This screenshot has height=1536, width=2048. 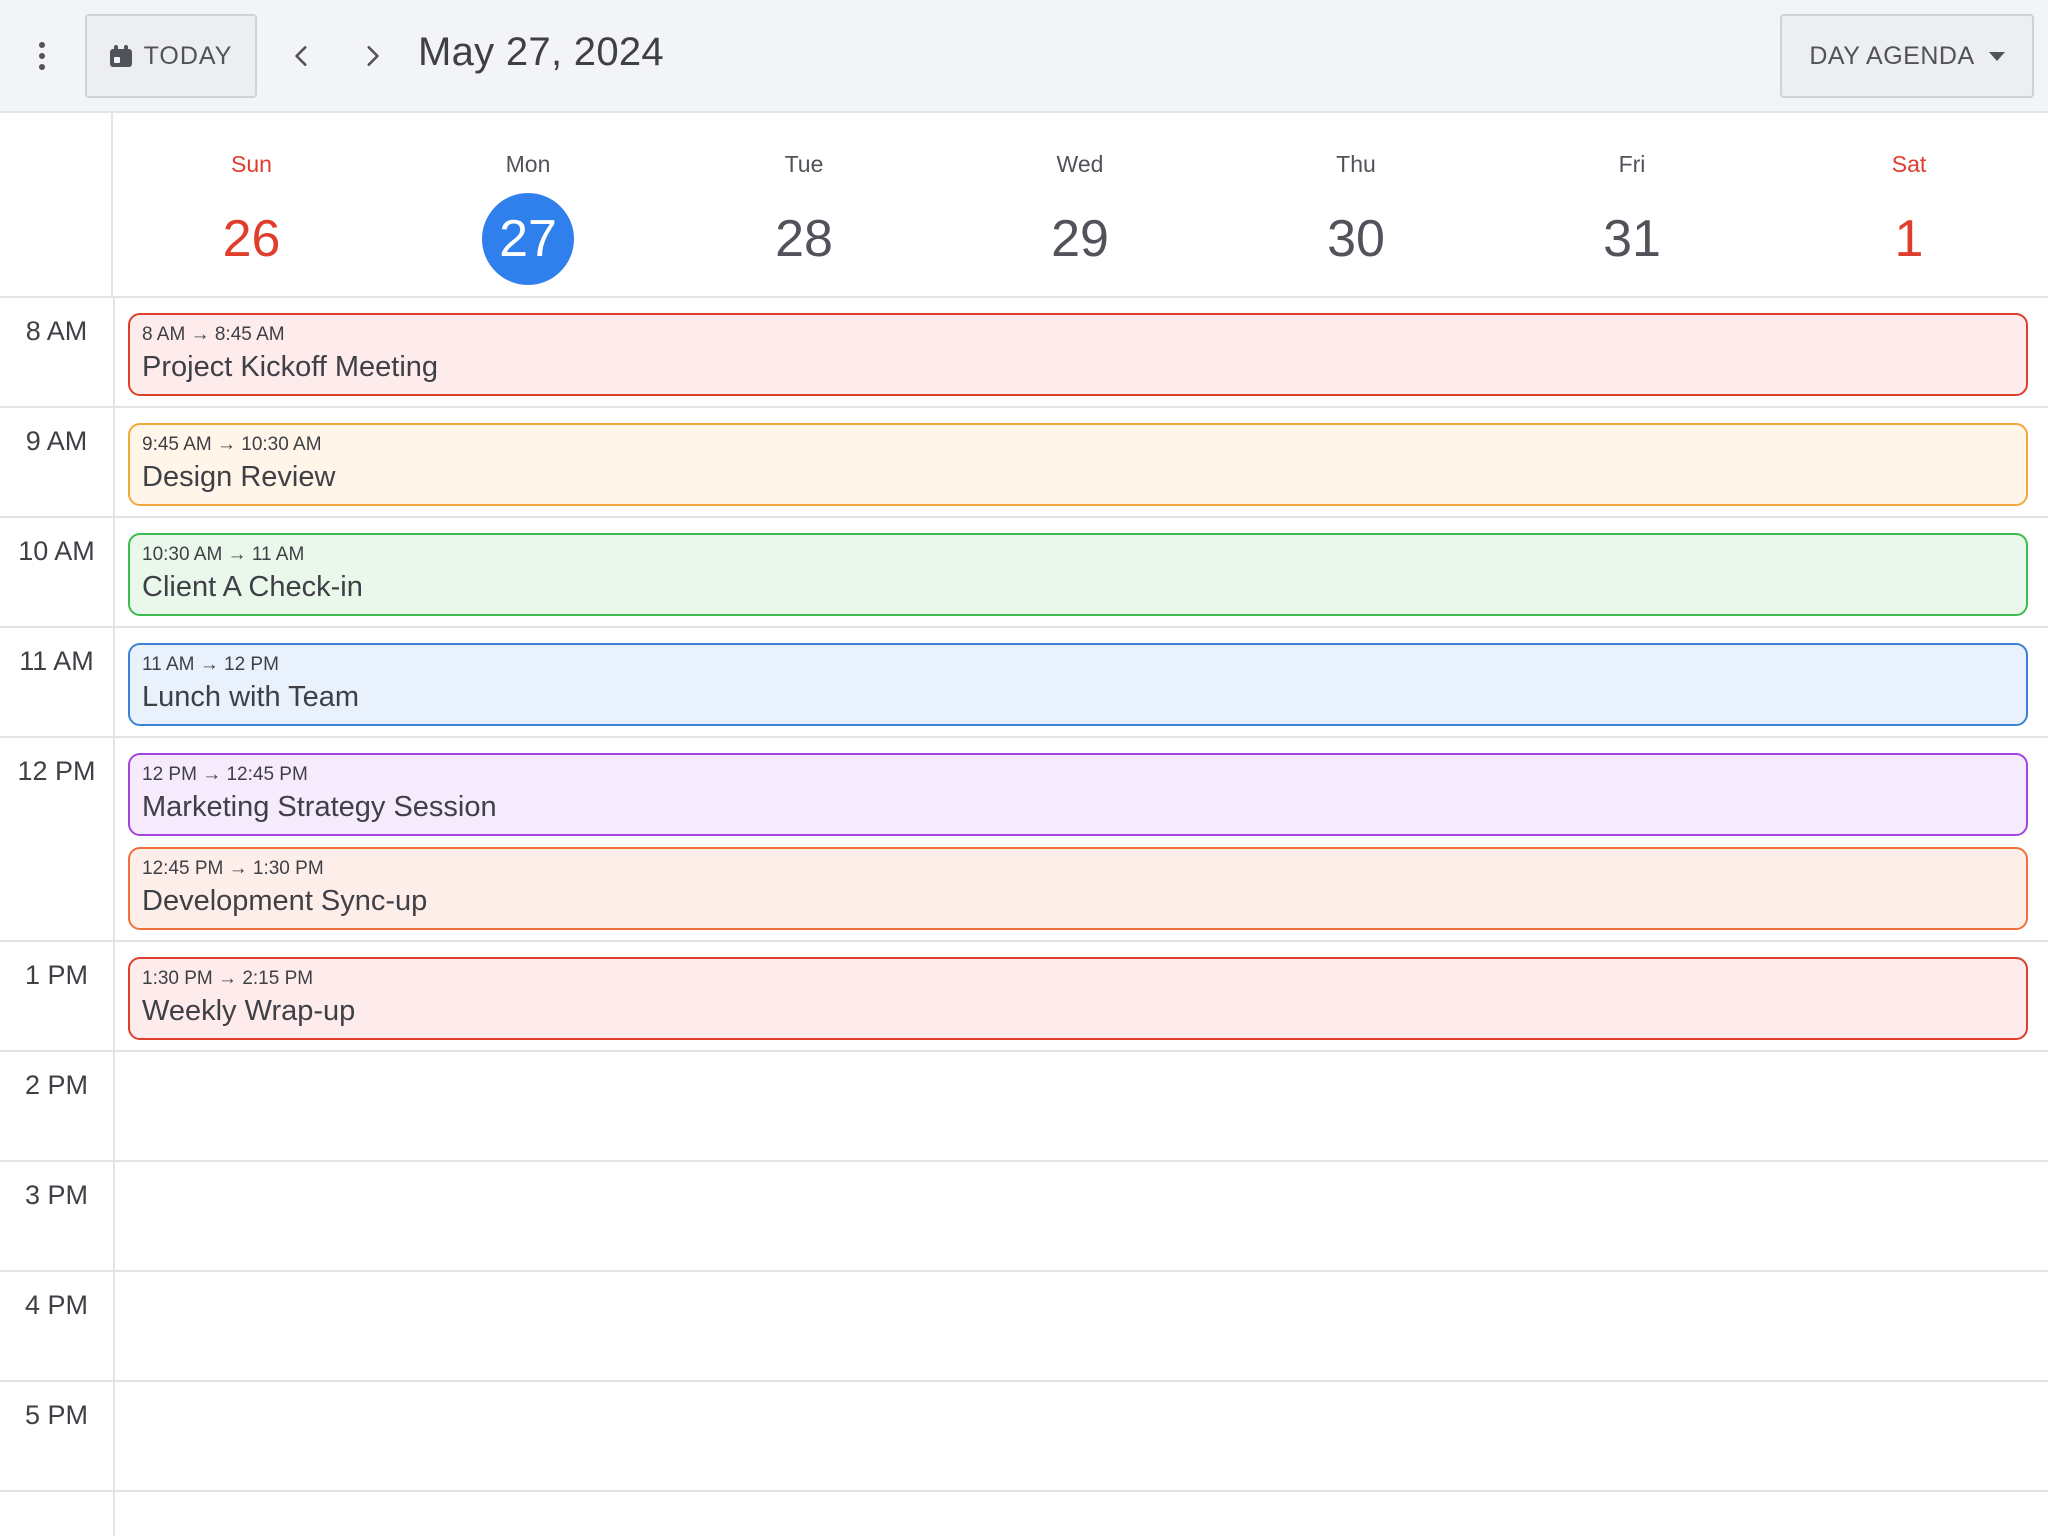 I want to click on hour-label: 5 PM, so click(x=56, y=1415).